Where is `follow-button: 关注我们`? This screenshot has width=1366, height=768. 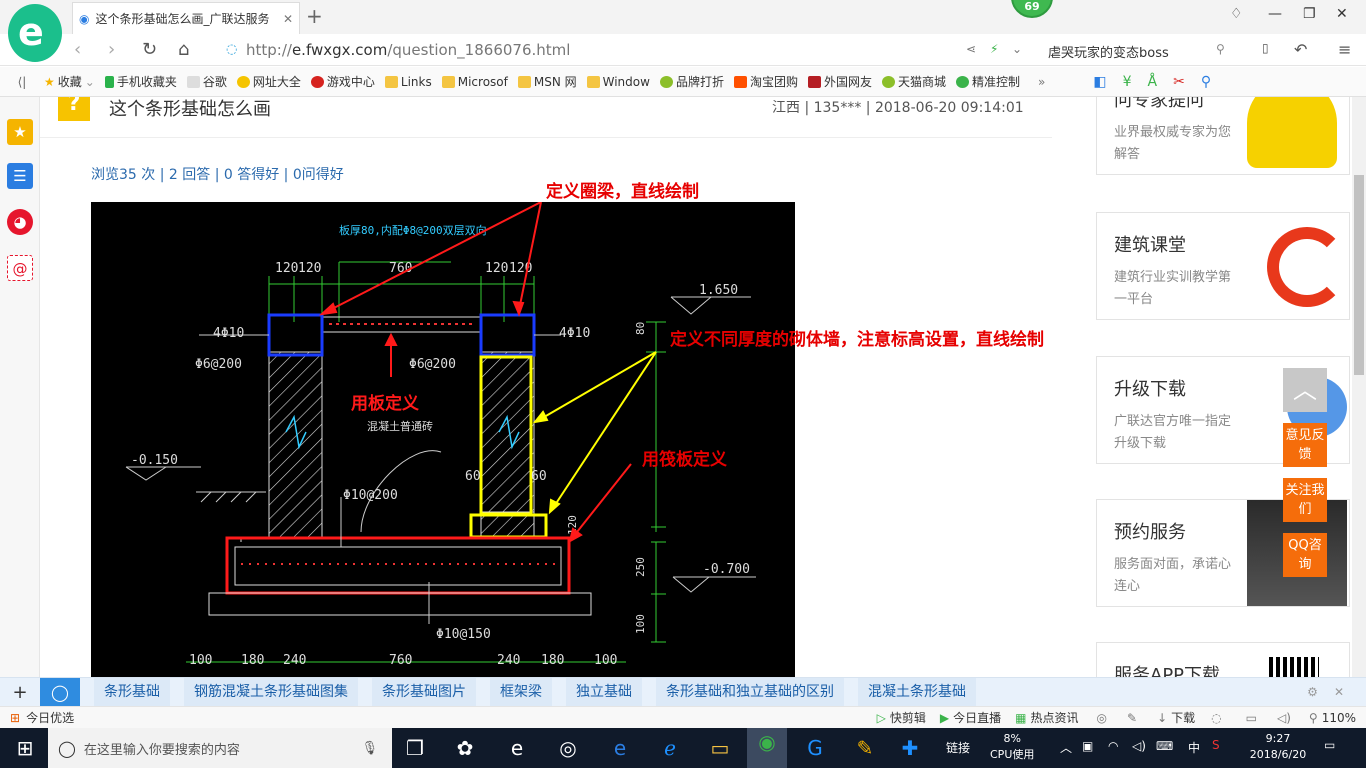
follow-button: 关注我们 is located at coordinates (1305, 500).